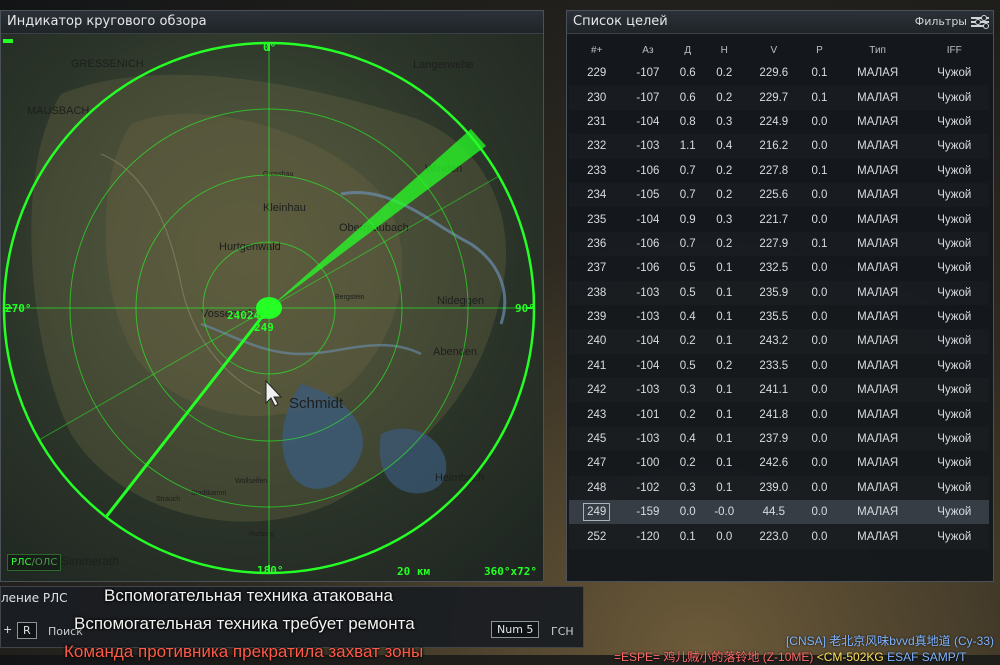 Image resolution: width=1000 pixels, height=665 pixels. What do you see at coordinates (774, 317) in the screenshot?
I see `table-cell: 235.5` at bounding box center [774, 317].